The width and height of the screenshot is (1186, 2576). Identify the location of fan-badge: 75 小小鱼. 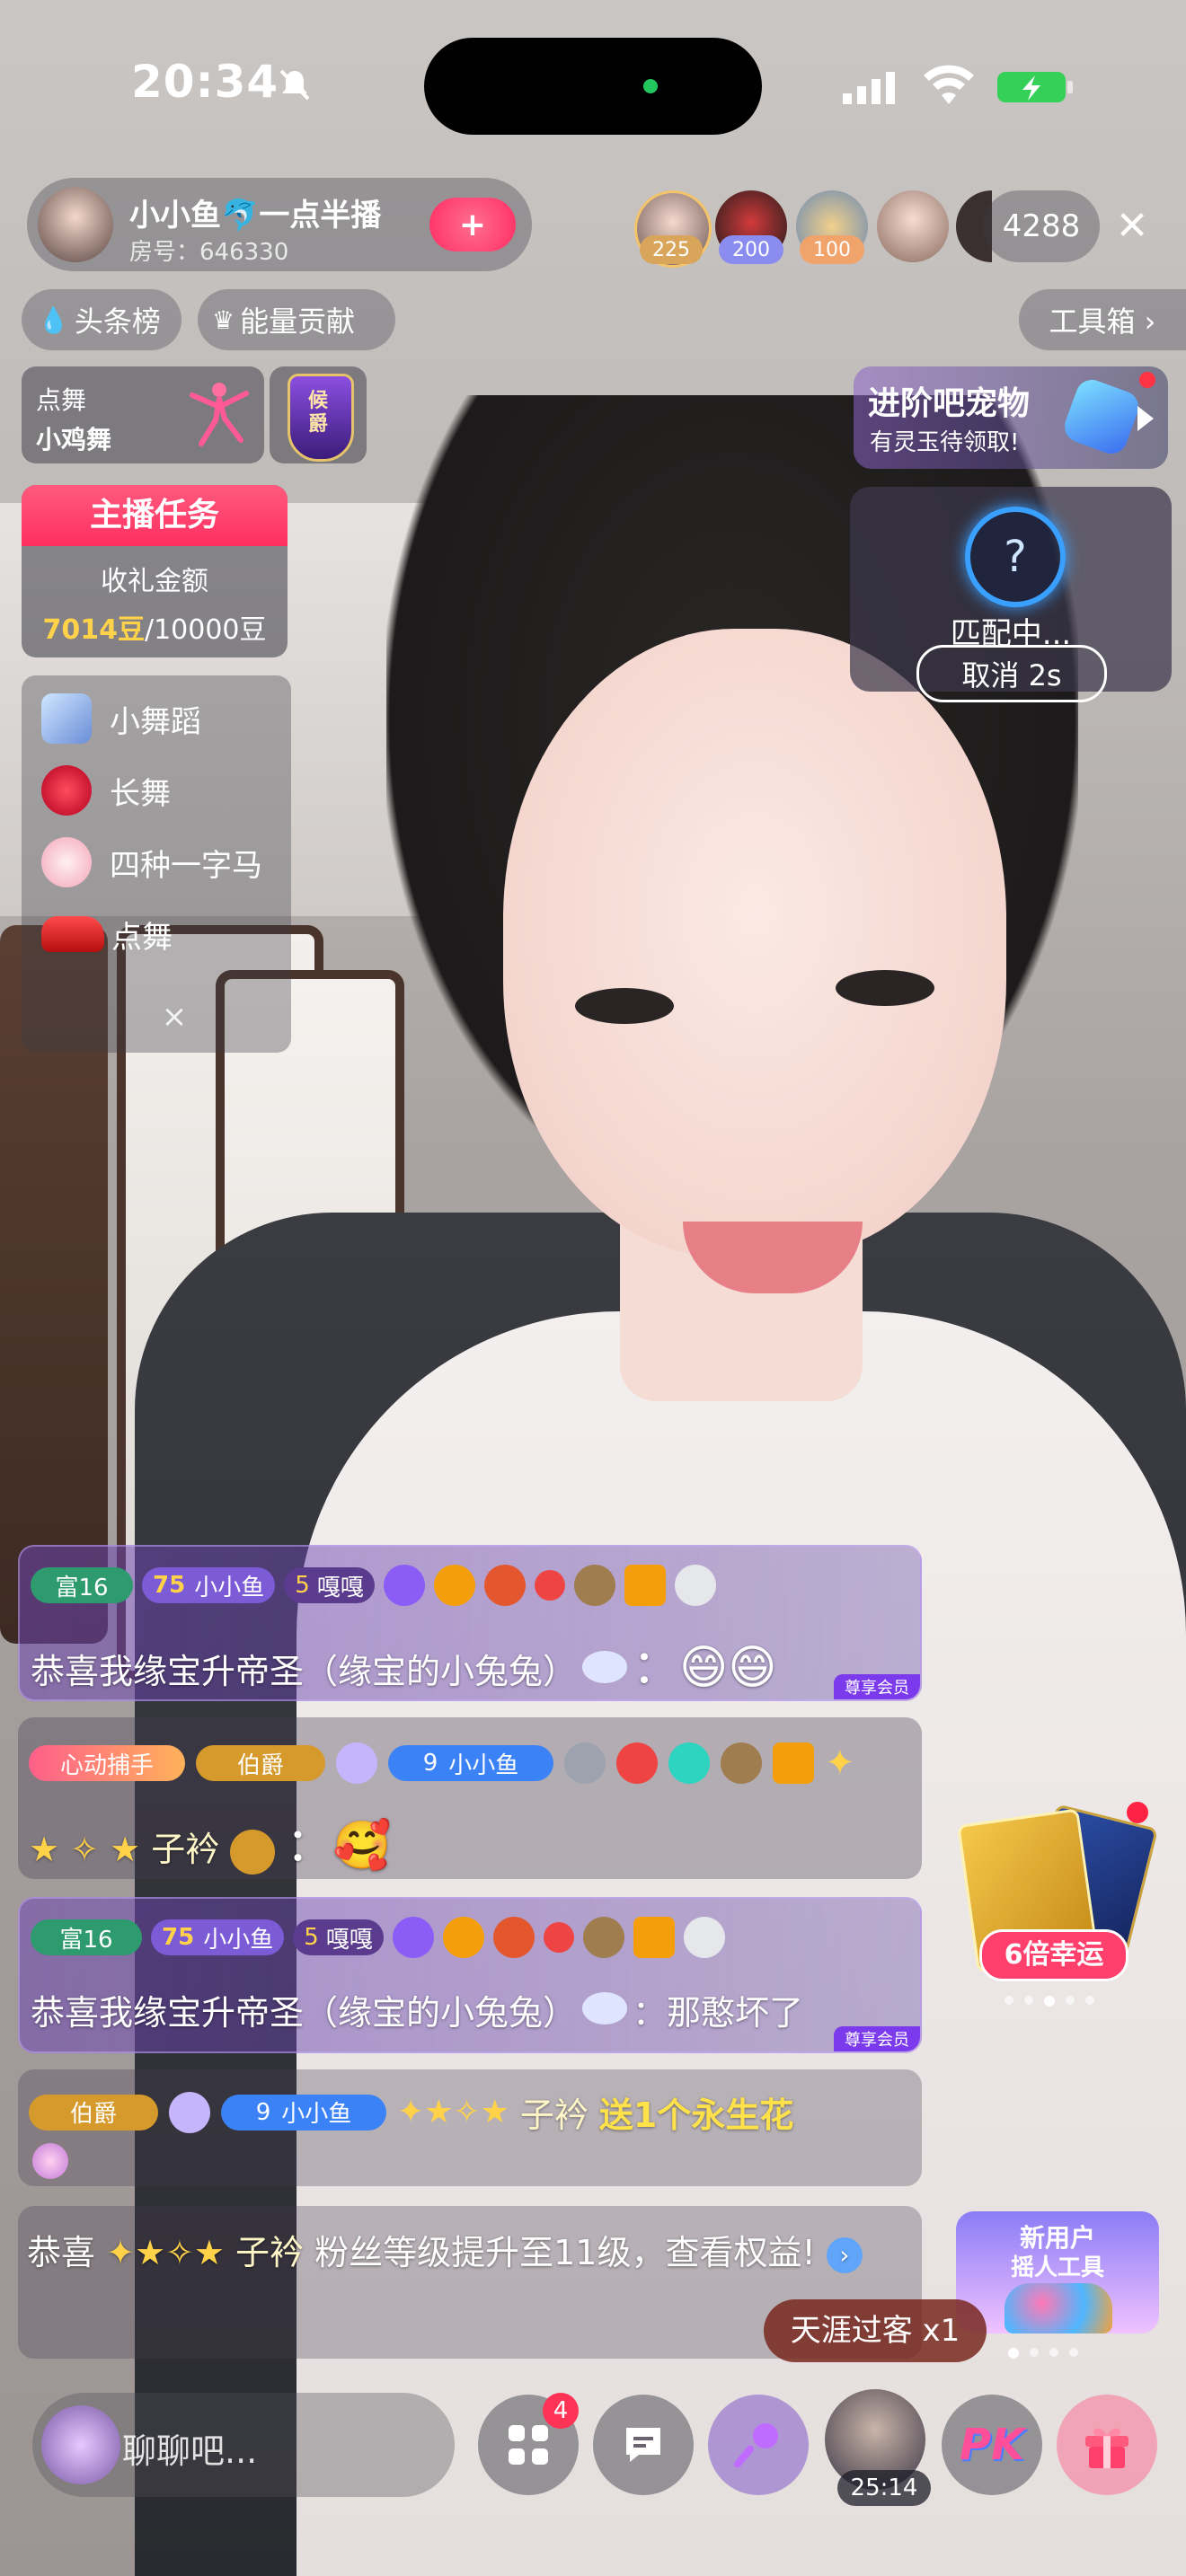
(218, 1937).